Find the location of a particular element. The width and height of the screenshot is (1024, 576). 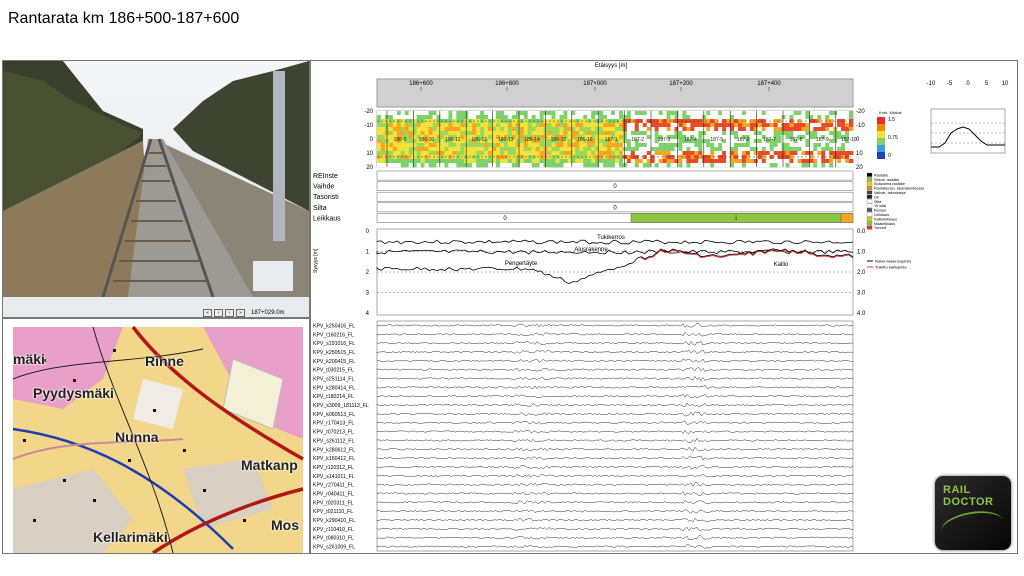

colorbar-tick: 1.5 is located at coordinates (891, 120).